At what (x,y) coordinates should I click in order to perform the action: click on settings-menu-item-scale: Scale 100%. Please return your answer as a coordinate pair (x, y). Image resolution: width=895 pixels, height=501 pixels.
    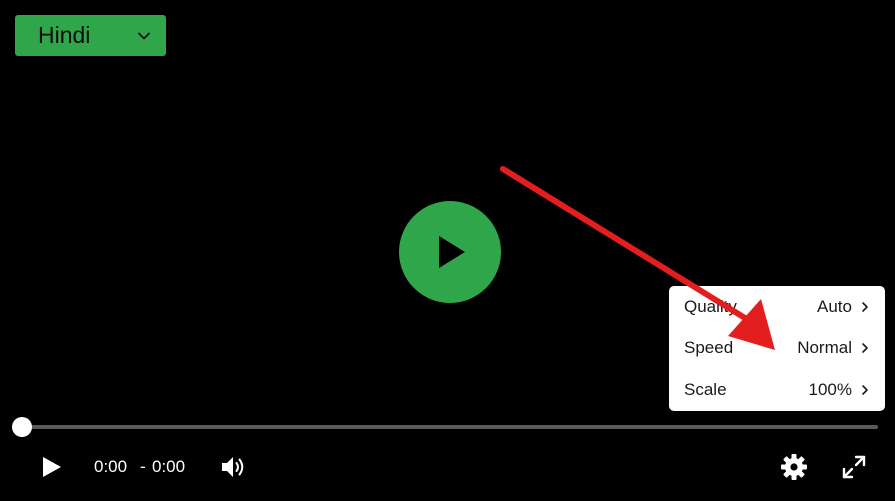
    Looking at the image, I should click on (777, 390).